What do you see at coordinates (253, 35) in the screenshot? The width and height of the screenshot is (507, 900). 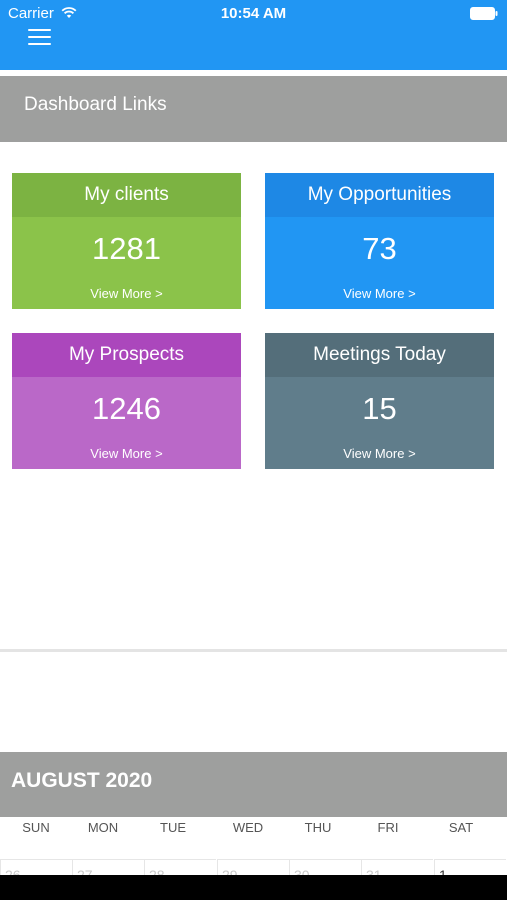 I see `app-toolbar: Carrier 10:54 AM` at bounding box center [253, 35].